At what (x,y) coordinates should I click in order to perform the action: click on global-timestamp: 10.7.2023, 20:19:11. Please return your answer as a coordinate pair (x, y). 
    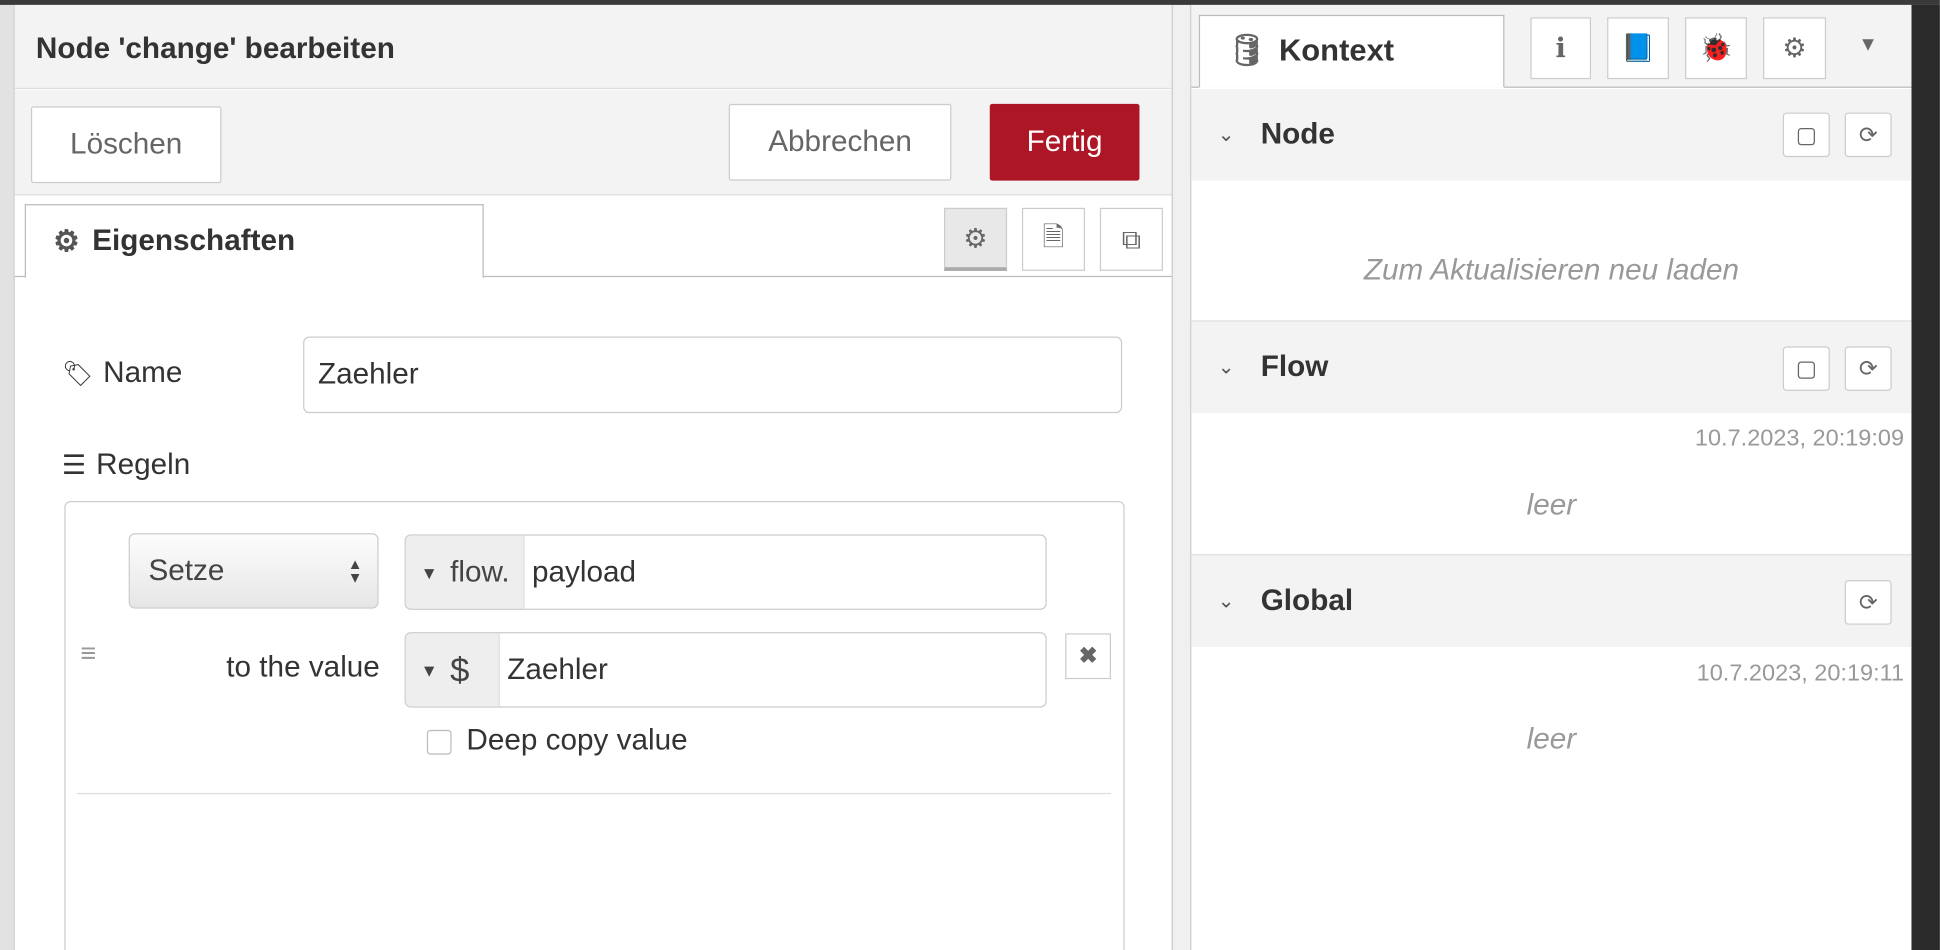
    Looking at the image, I should click on (1800, 673).